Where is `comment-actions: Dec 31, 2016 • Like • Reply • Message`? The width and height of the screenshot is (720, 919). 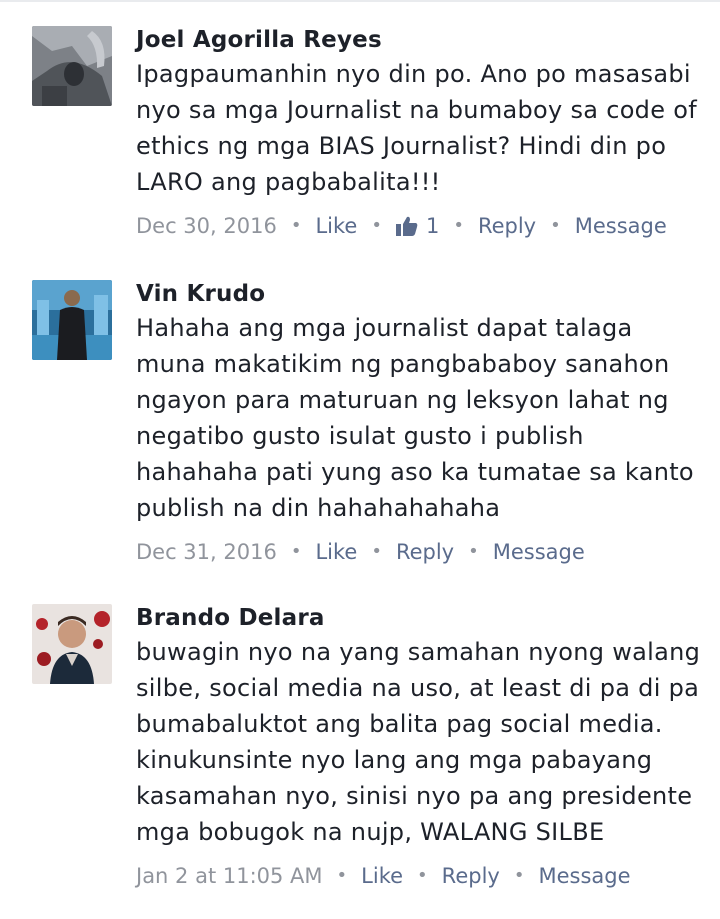
comment-actions: Dec 31, 2016 • Like • Reply • Message is located at coordinates (419, 552).